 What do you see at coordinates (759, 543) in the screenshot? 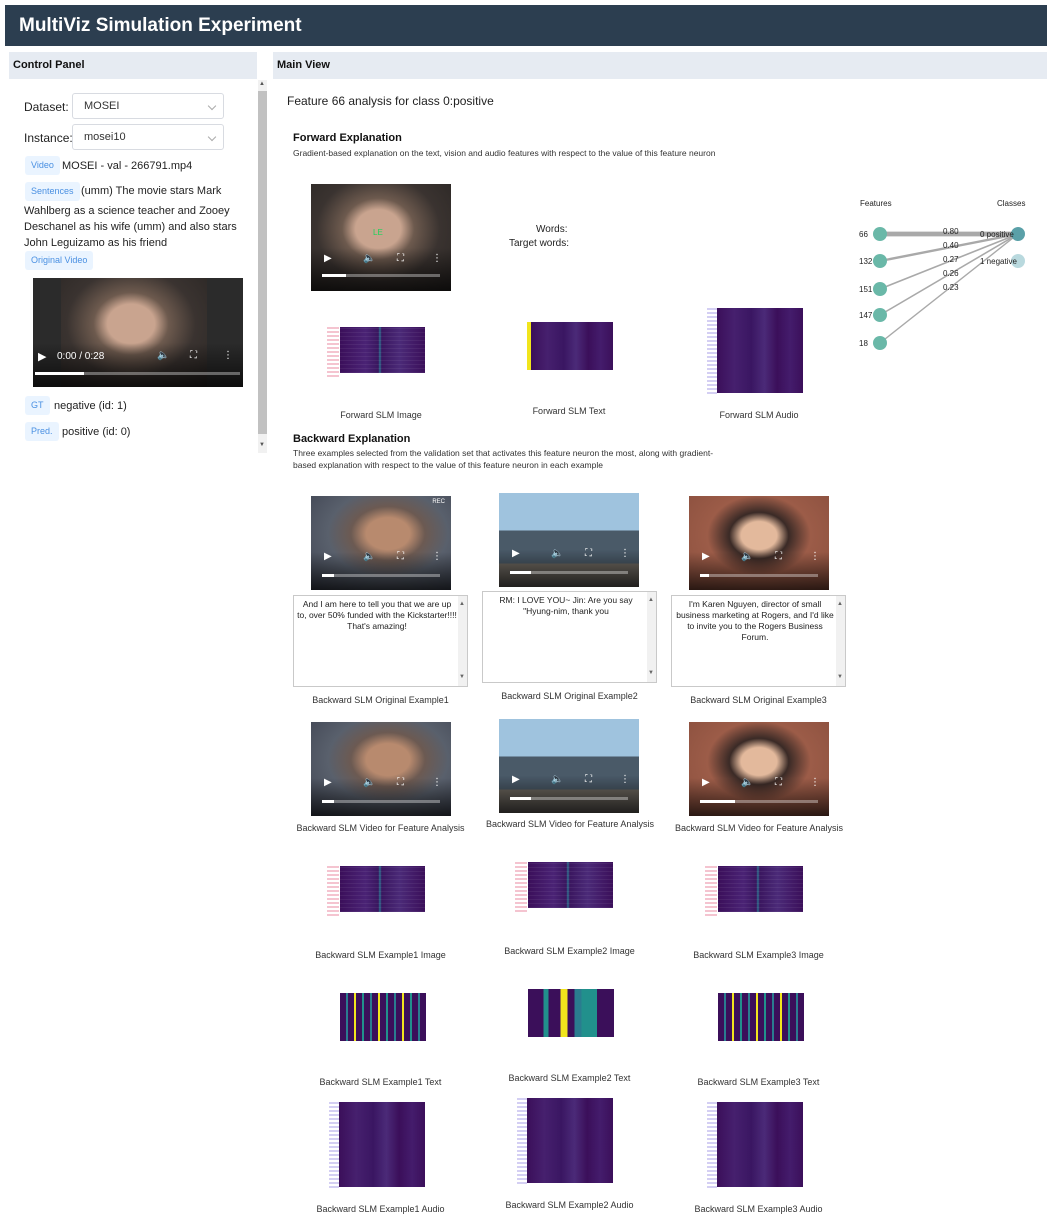
I see `backward-example3-video: ▶ 🔈 ⛶ ⋮` at bounding box center [759, 543].